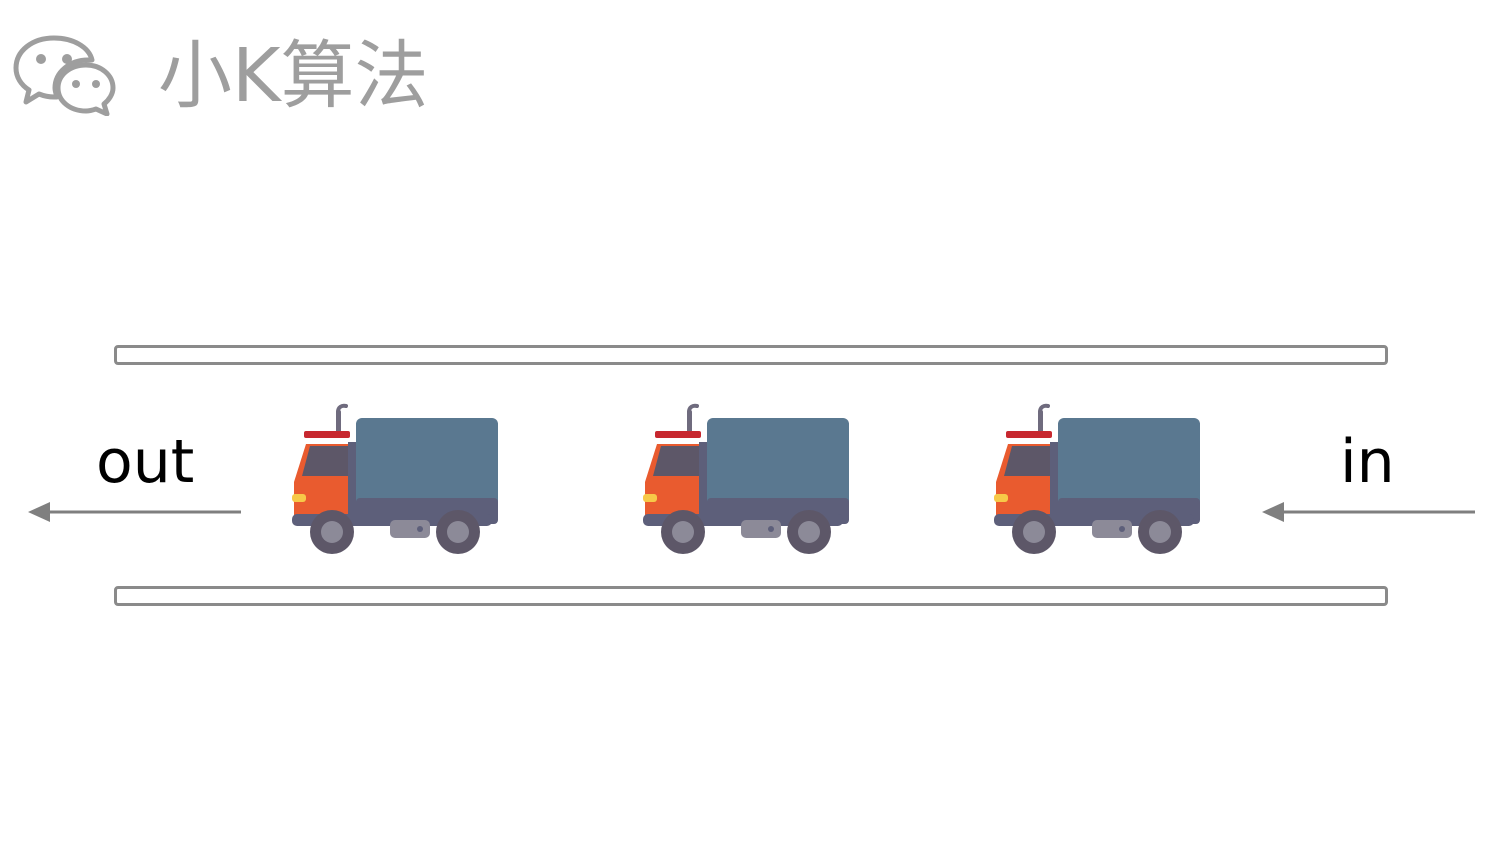 This screenshot has width=1494, height=852. I want to click on road-top-rail, so click(751, 355).